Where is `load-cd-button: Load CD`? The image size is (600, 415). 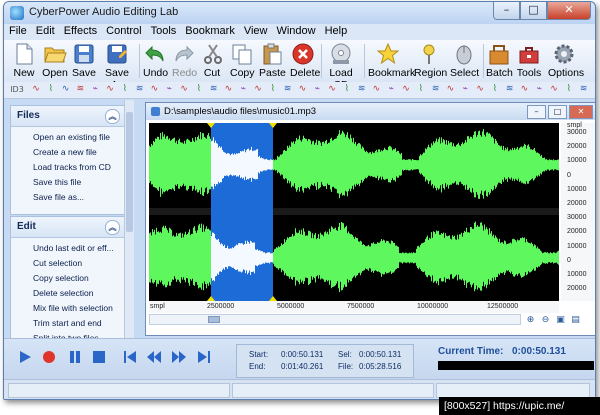
load-cd-button: Load CD is located at coordinates (341, 66).